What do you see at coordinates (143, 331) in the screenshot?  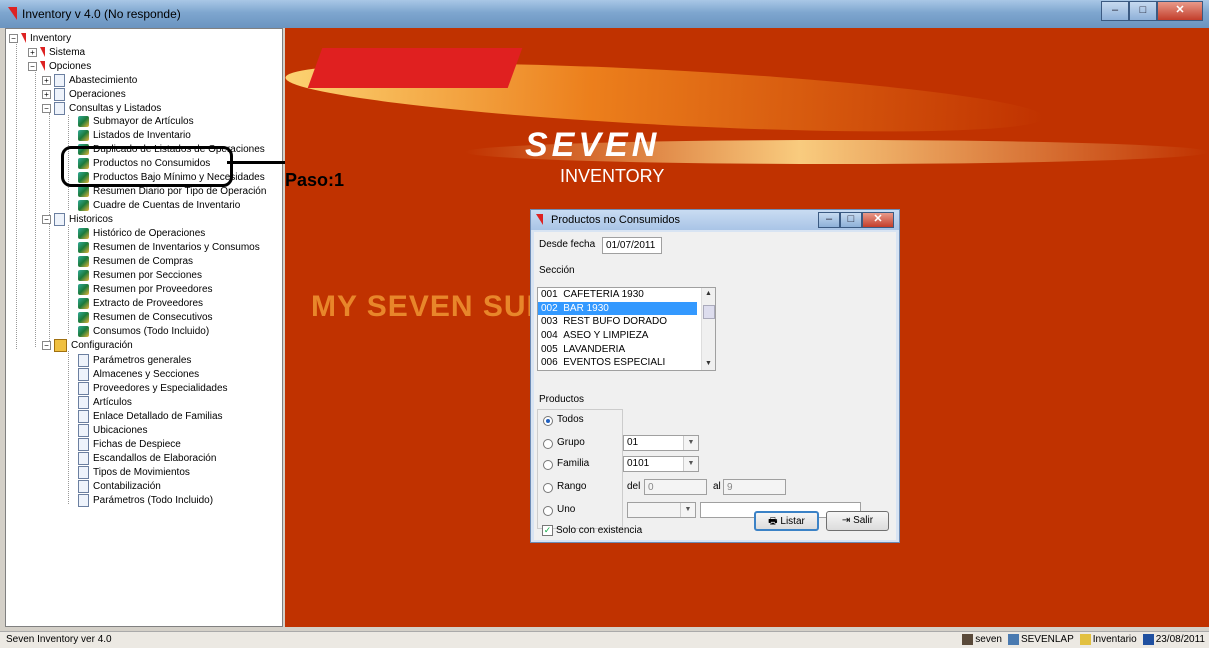 I see `tree-leaf: Consumos (Todo Incluido)` at bounding box center [143, 331].